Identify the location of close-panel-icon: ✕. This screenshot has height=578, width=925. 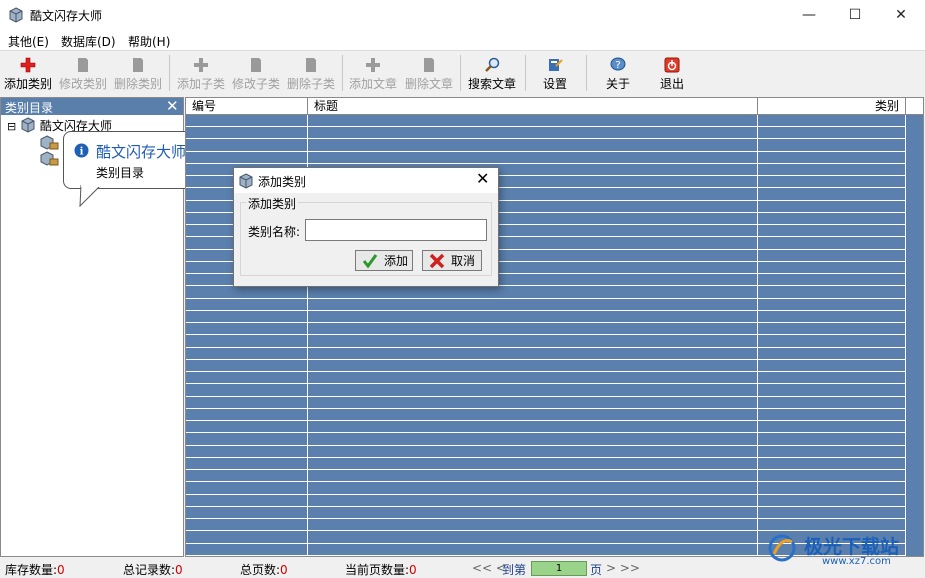
(172, 106).